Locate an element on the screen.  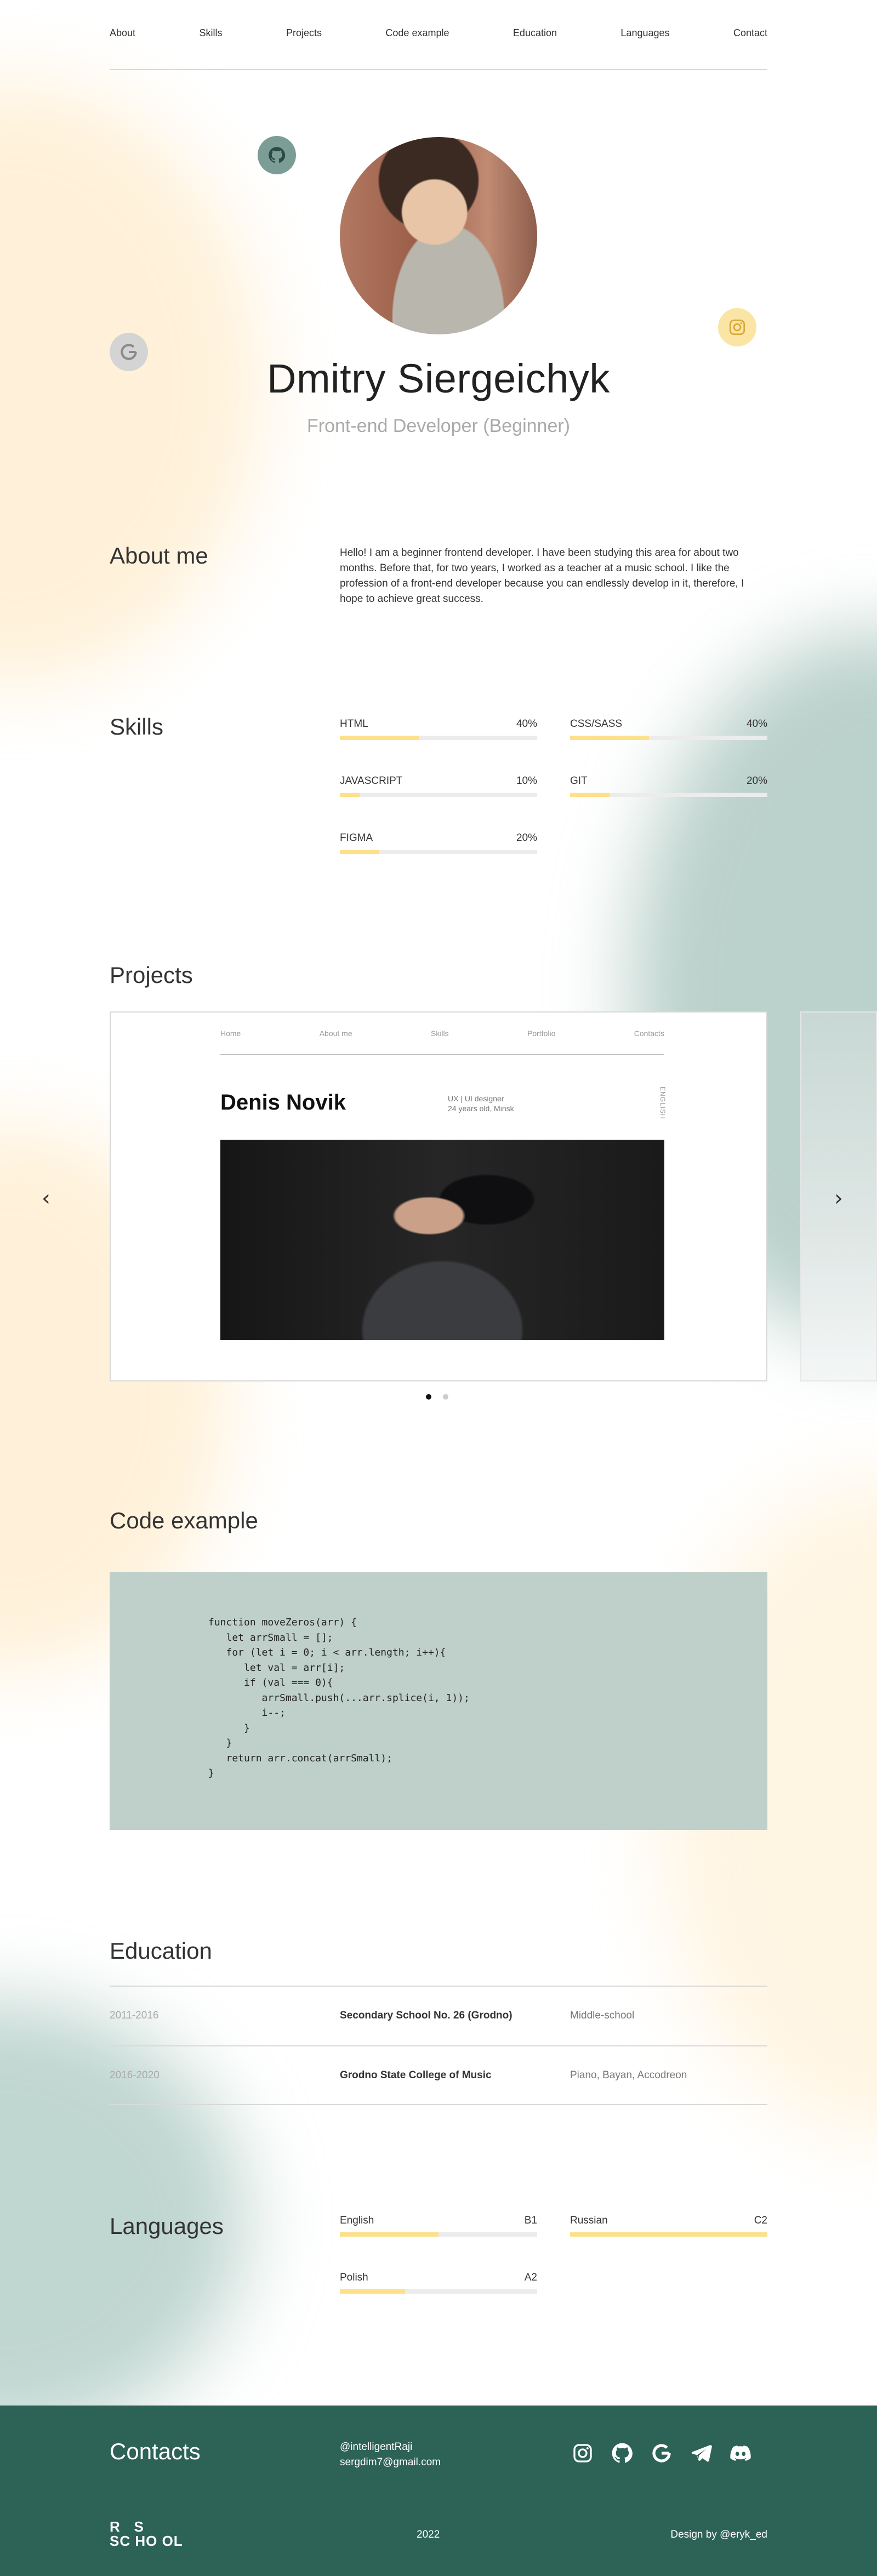
google-icon is located at coordinates (661, 2453).